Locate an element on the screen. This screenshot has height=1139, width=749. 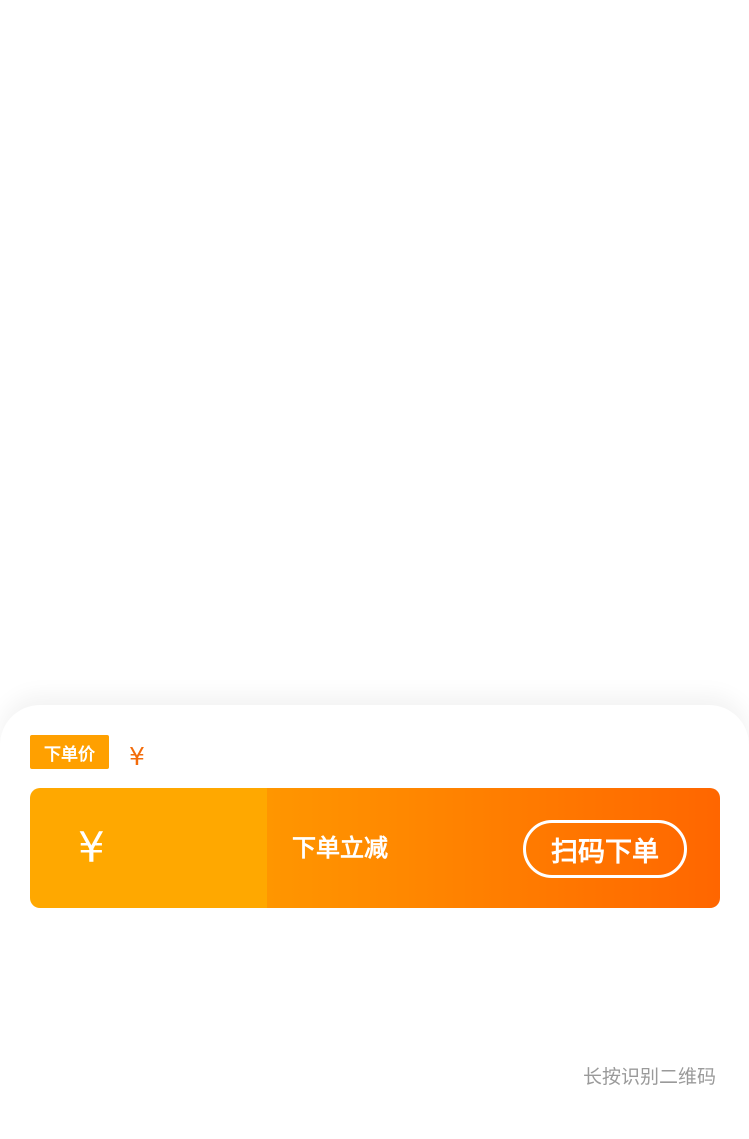
price-row: 下单价 ¥ is located at coordinates (87, 752).